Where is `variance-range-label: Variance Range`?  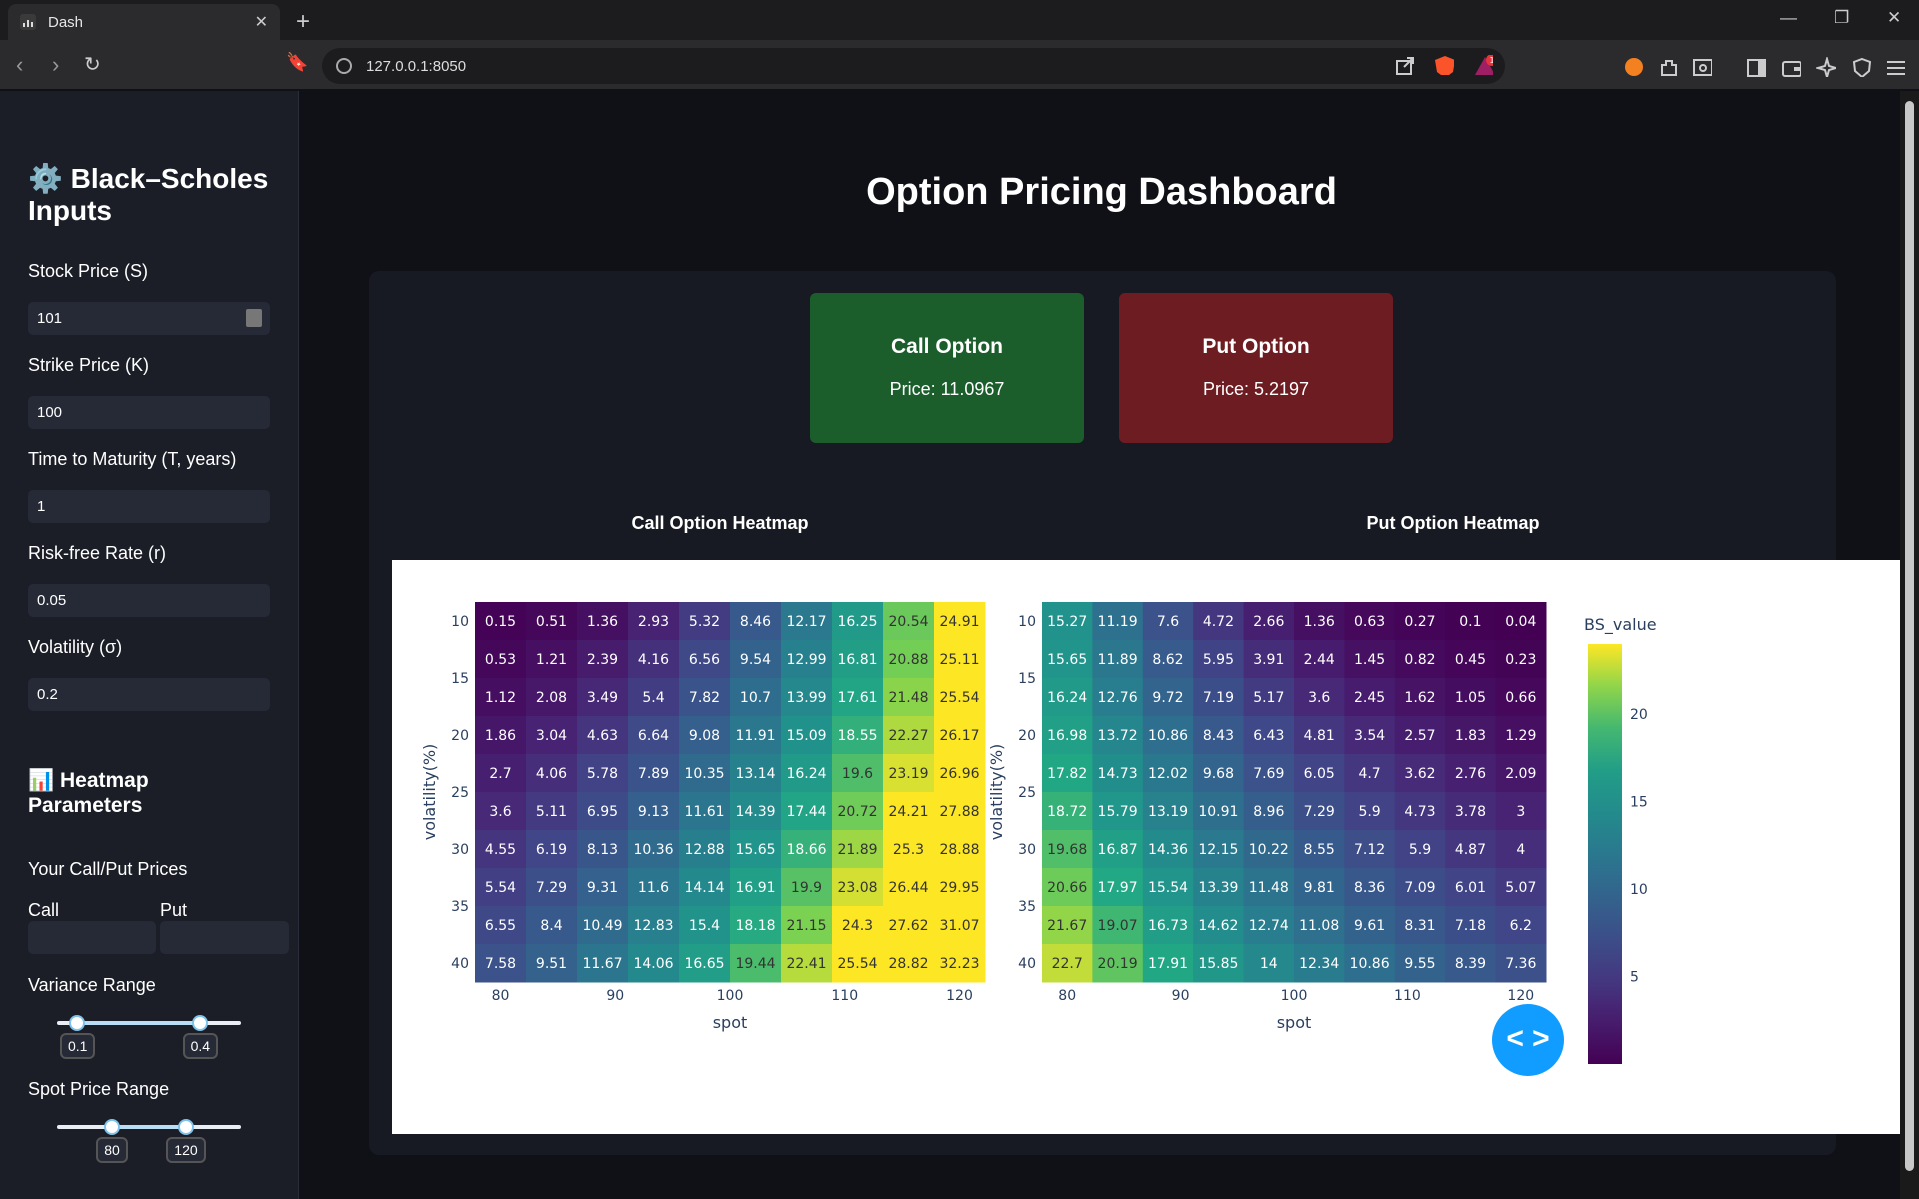
variance-range-label: Variance Range is located at coordinates (92, 985).